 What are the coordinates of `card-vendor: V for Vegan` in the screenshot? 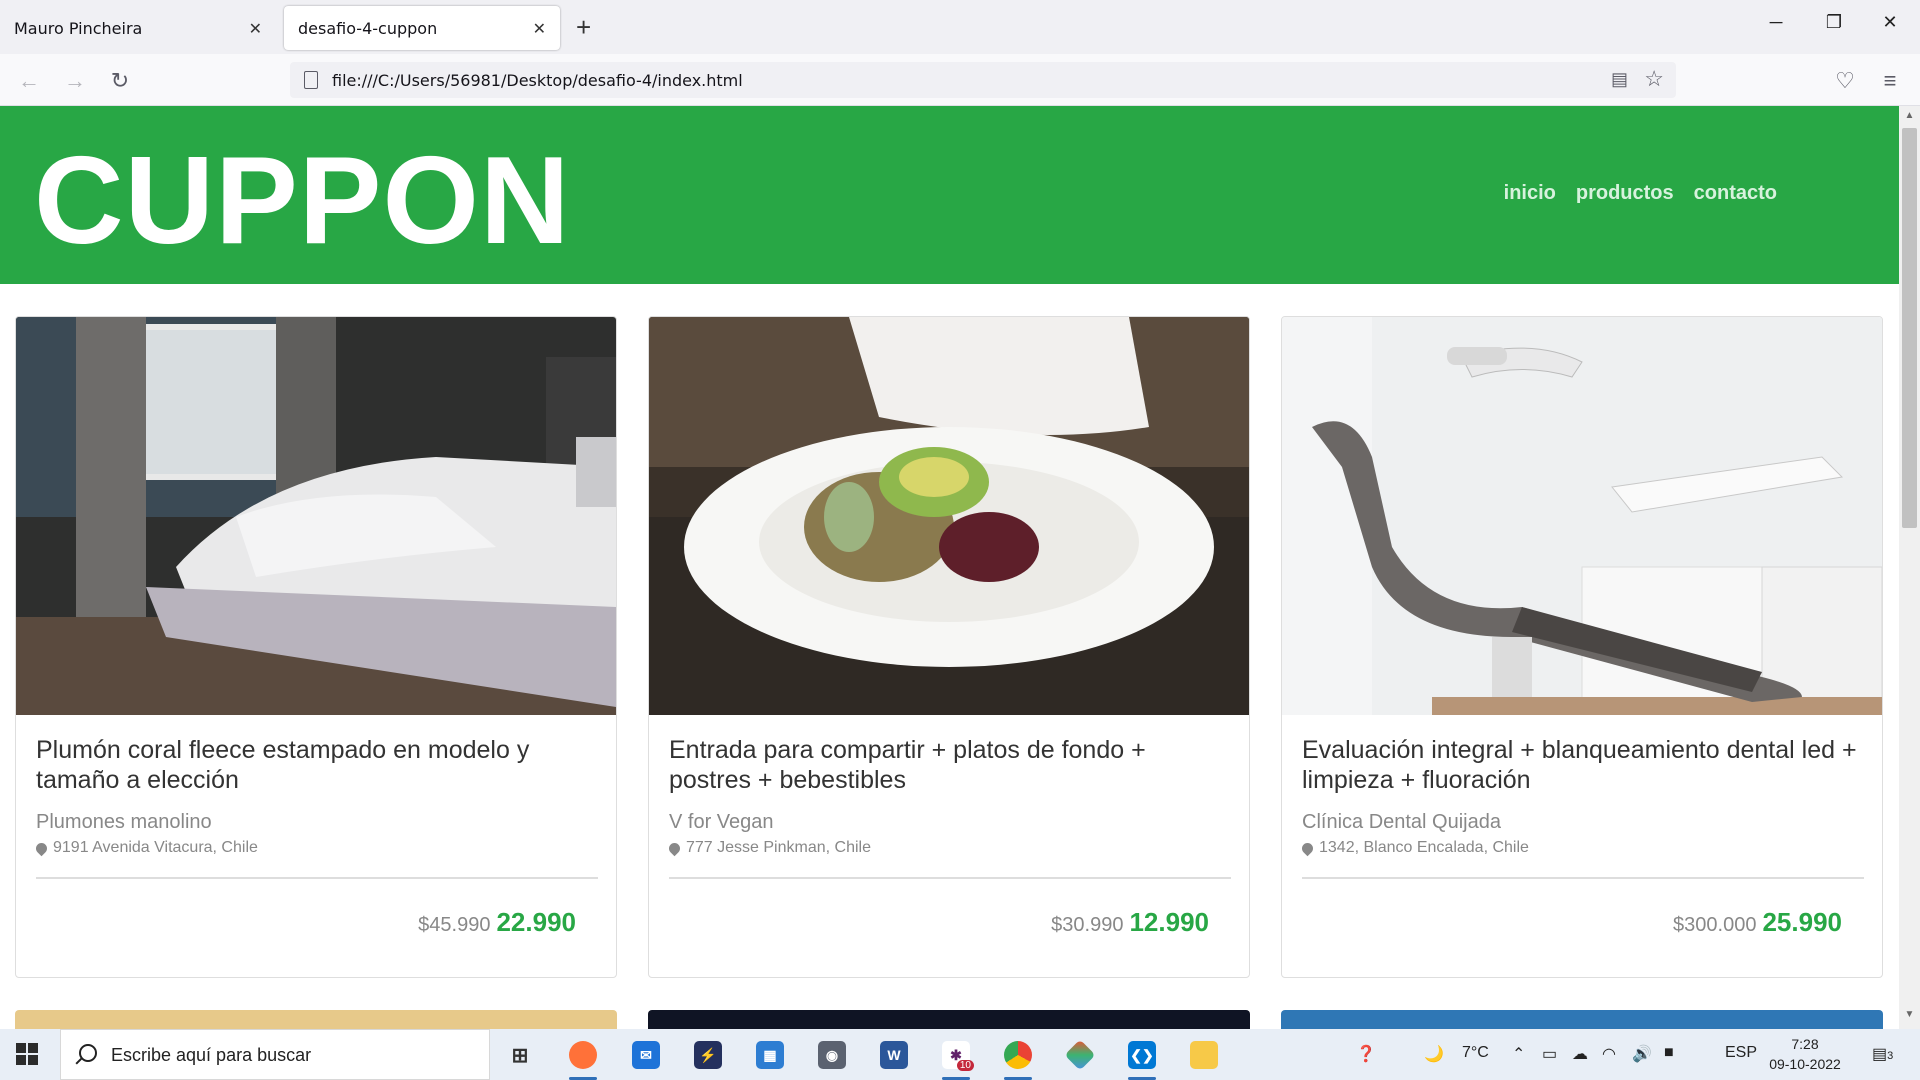 It's located at (721, 822).